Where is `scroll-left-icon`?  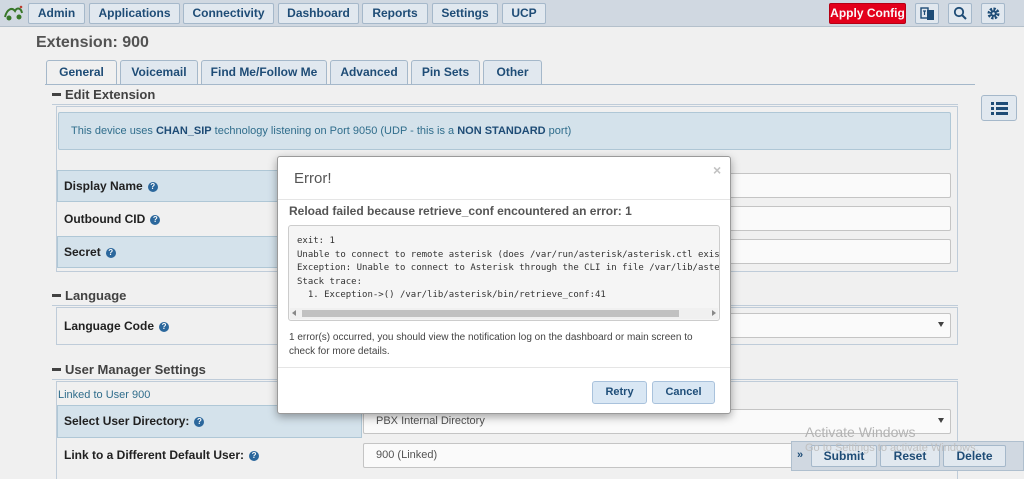 scroll-left-icon is located at coordinates (294, 313).